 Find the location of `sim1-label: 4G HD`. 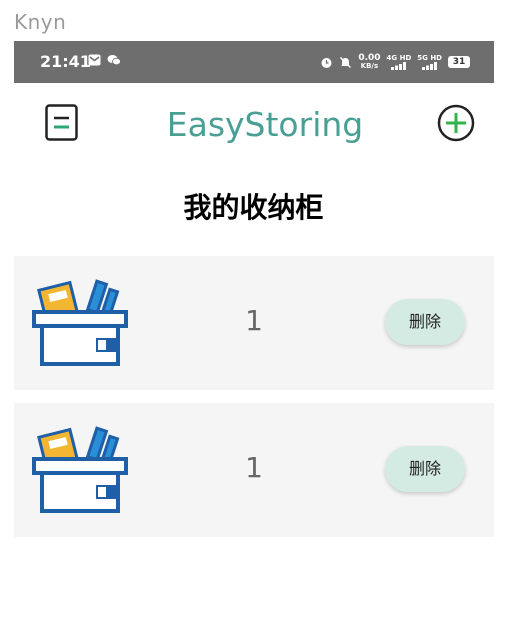

sim1-label: 4G HD is located at coordinates (399, 58).